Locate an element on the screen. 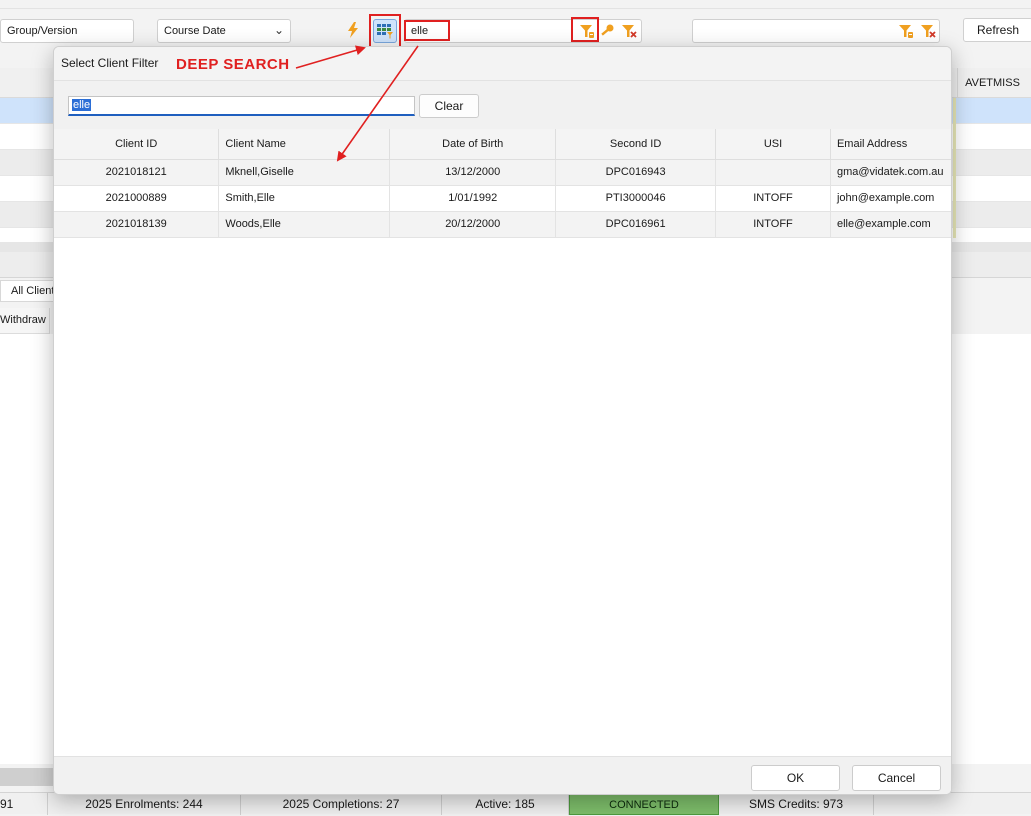  column-header-client-name: Client Name is located at coordinates (304, 144).